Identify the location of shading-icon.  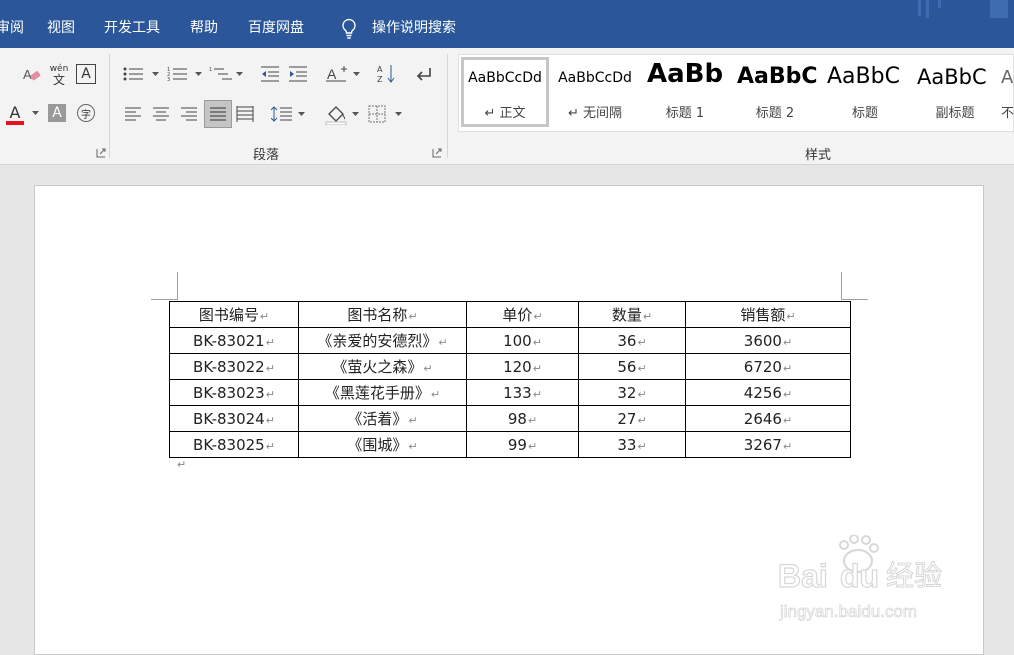
(336, 114).